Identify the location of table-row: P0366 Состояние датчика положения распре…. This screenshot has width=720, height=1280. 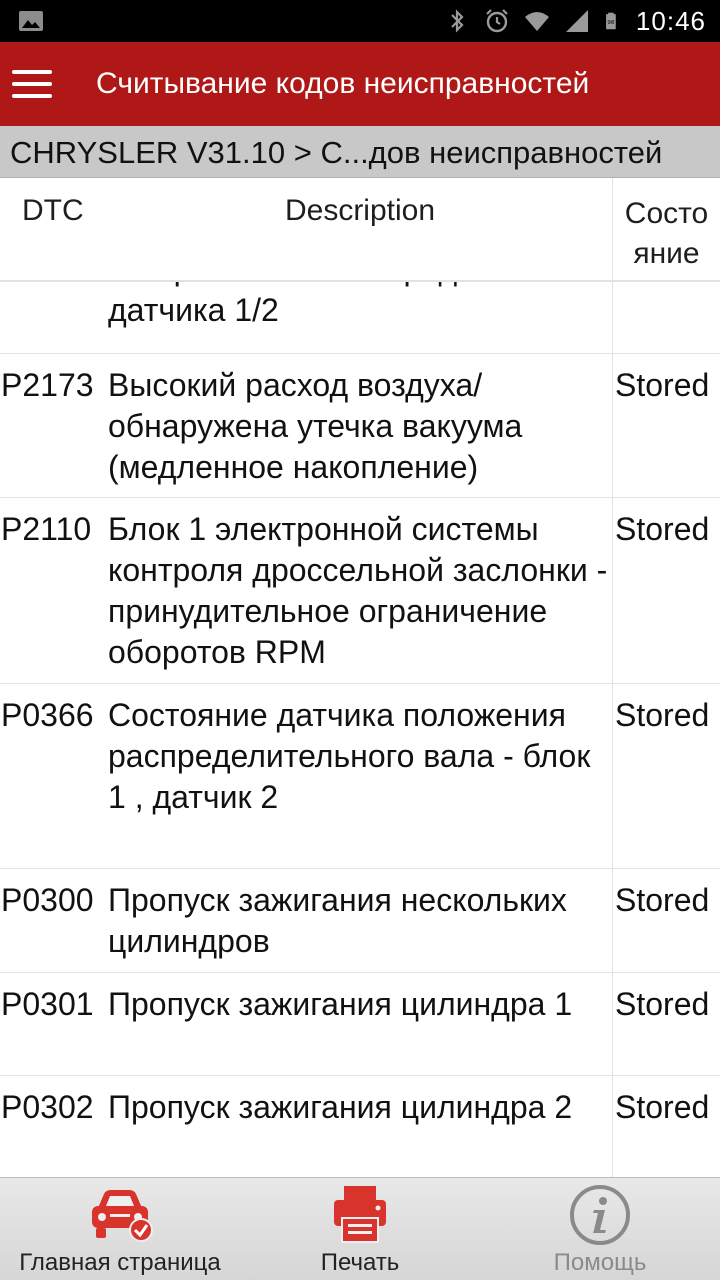
(360, 776).